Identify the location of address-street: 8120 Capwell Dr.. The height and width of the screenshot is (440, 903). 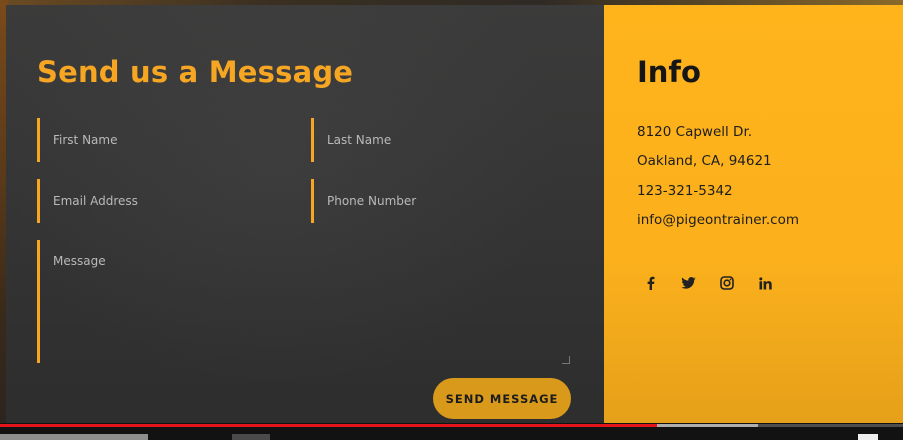
(695, 132).